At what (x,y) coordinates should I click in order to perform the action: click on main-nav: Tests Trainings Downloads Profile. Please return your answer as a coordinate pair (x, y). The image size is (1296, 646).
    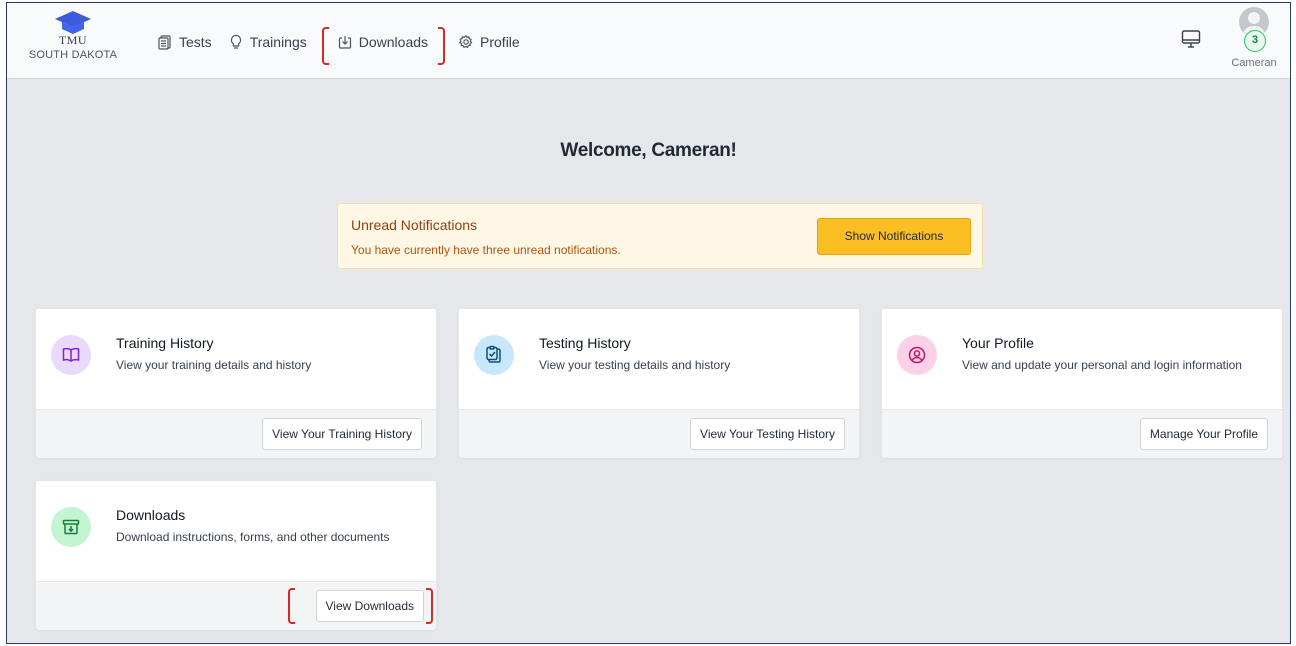
    Looking at the image, I should click on (346, 46).